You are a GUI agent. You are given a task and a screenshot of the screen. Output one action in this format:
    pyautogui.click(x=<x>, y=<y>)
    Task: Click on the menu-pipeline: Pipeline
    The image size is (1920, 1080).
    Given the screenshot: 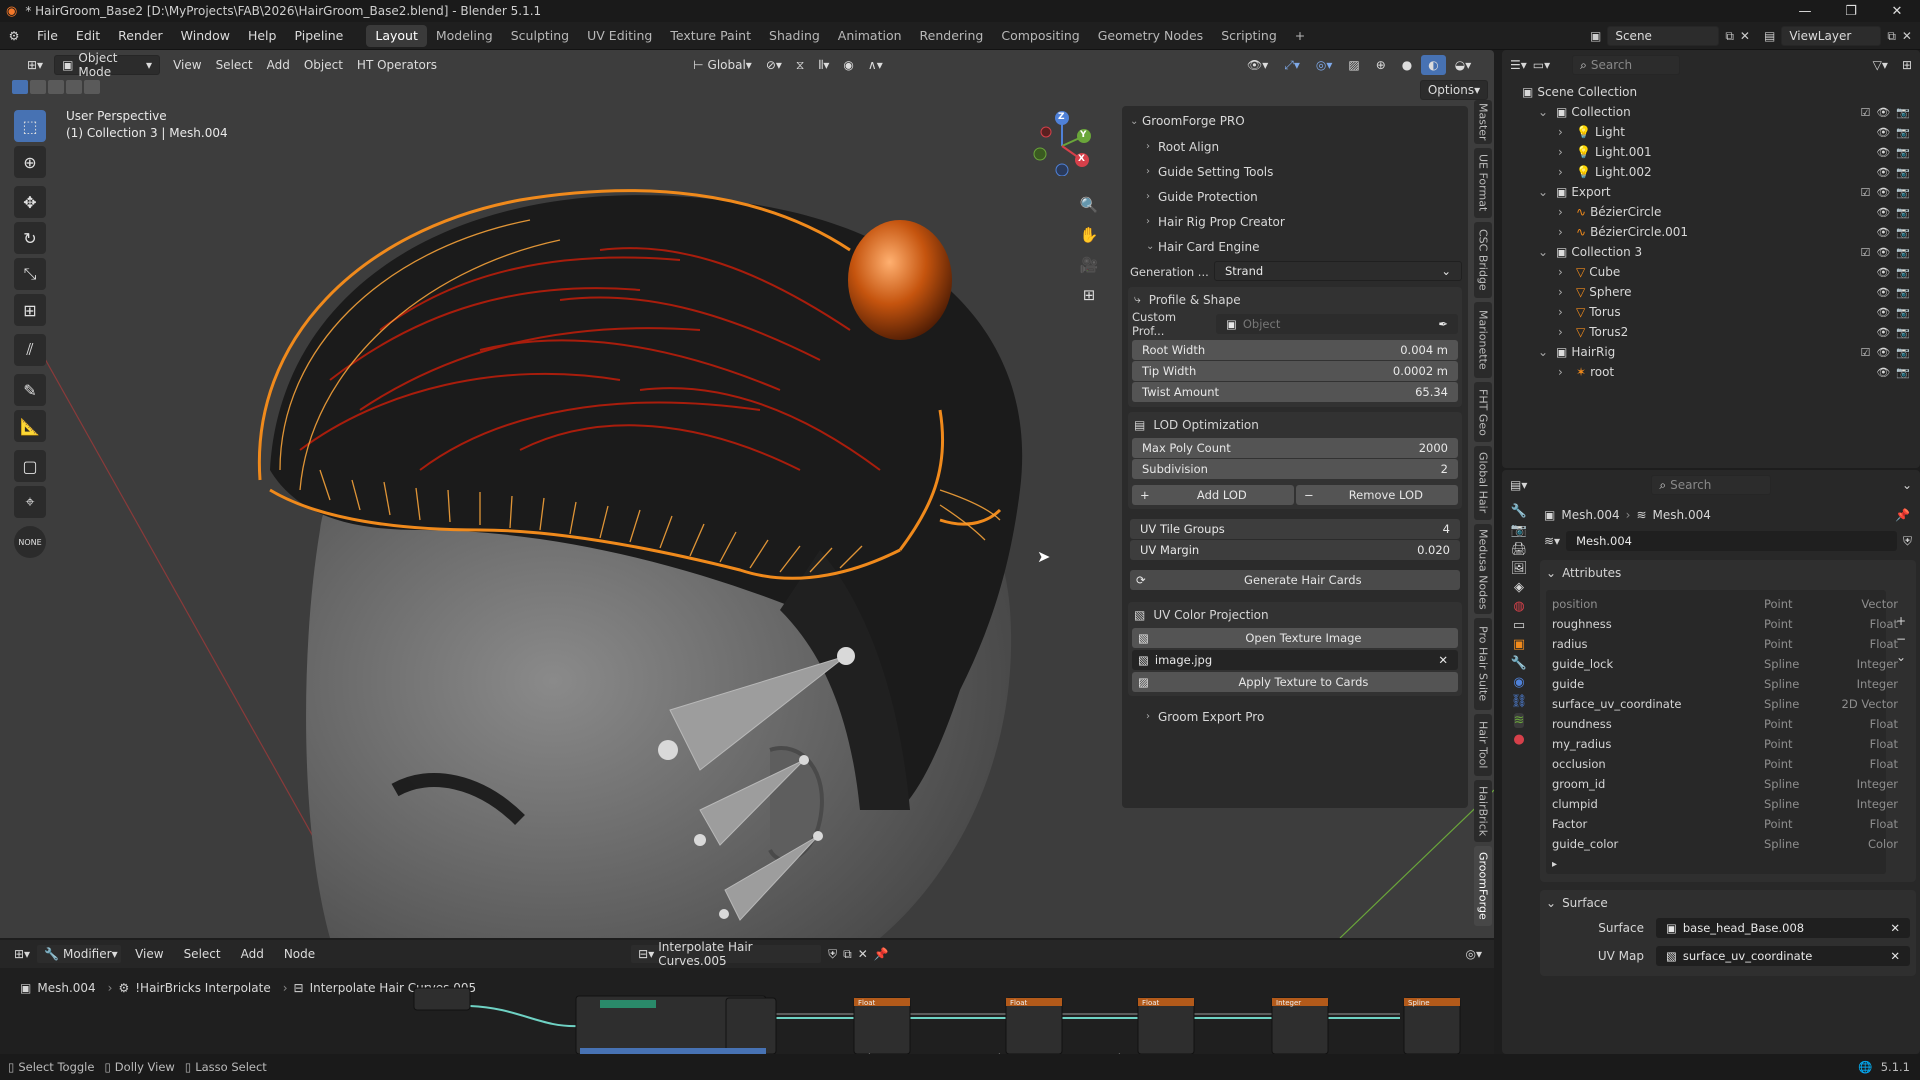 What is the action you would take?
    pyautogui.click(x=318, y=36)
    